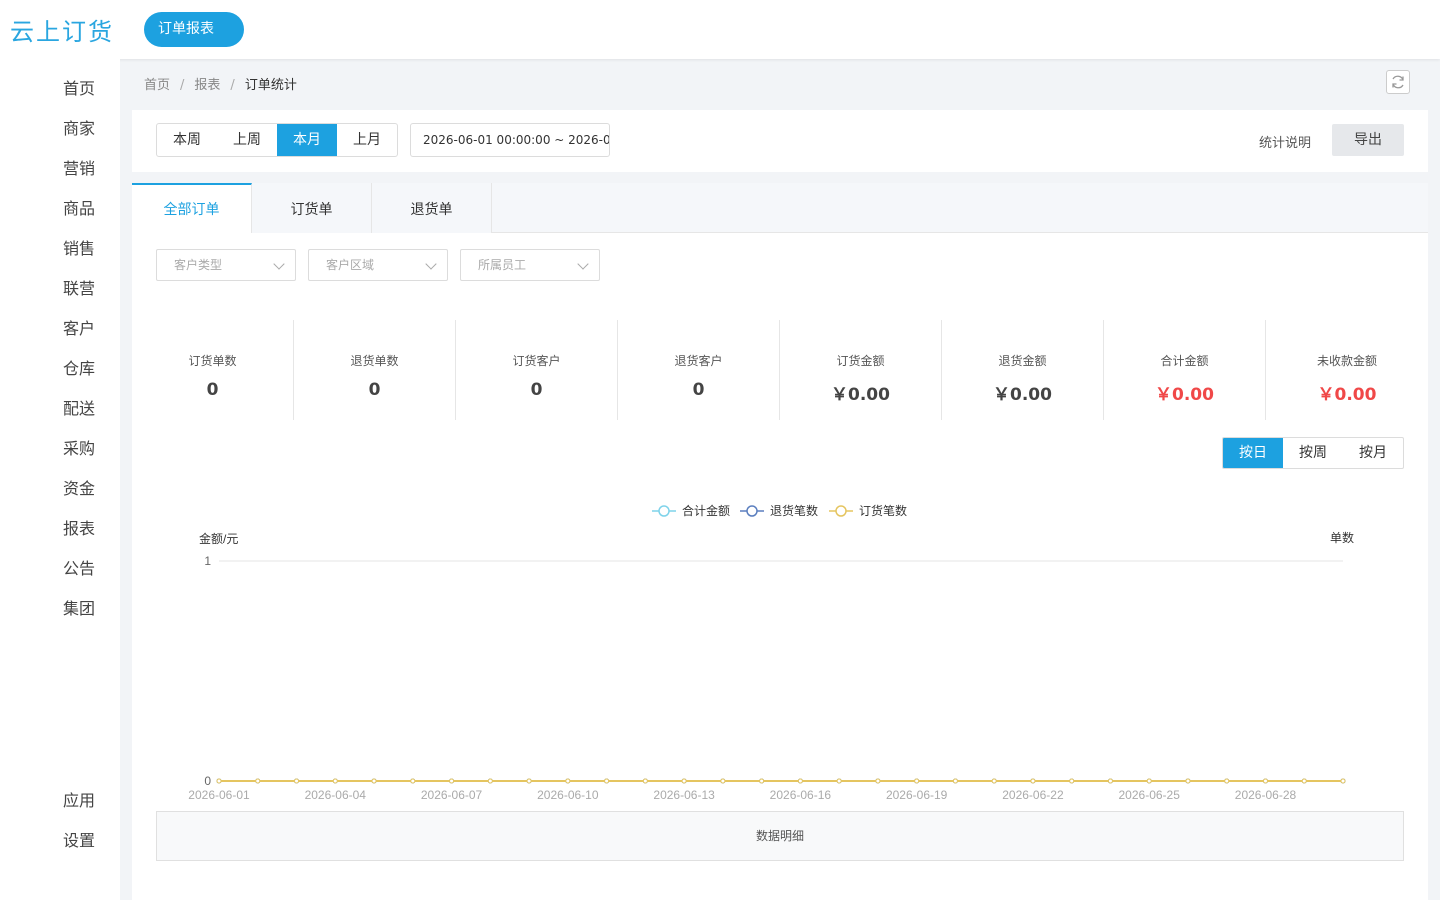 The height and width of the screenshot is (900, 1440). What do you see at coordinates (60, 569) in the screenshot?
I see `sidebar-item-announcements: 公告` at bounding box center [60, 569].